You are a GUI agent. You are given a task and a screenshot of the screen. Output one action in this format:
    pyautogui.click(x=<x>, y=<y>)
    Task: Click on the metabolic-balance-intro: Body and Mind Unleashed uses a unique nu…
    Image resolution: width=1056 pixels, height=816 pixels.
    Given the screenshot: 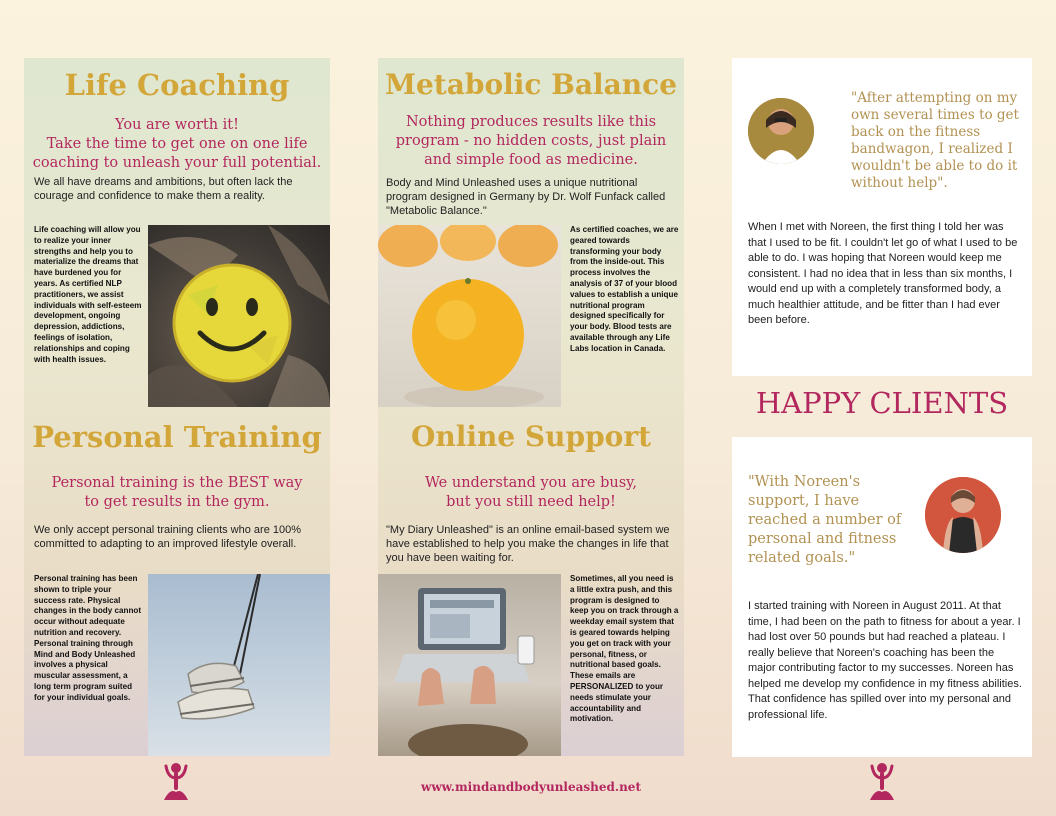 What is the action you would take?
    pyautogui.click(x=526, y=197)
    